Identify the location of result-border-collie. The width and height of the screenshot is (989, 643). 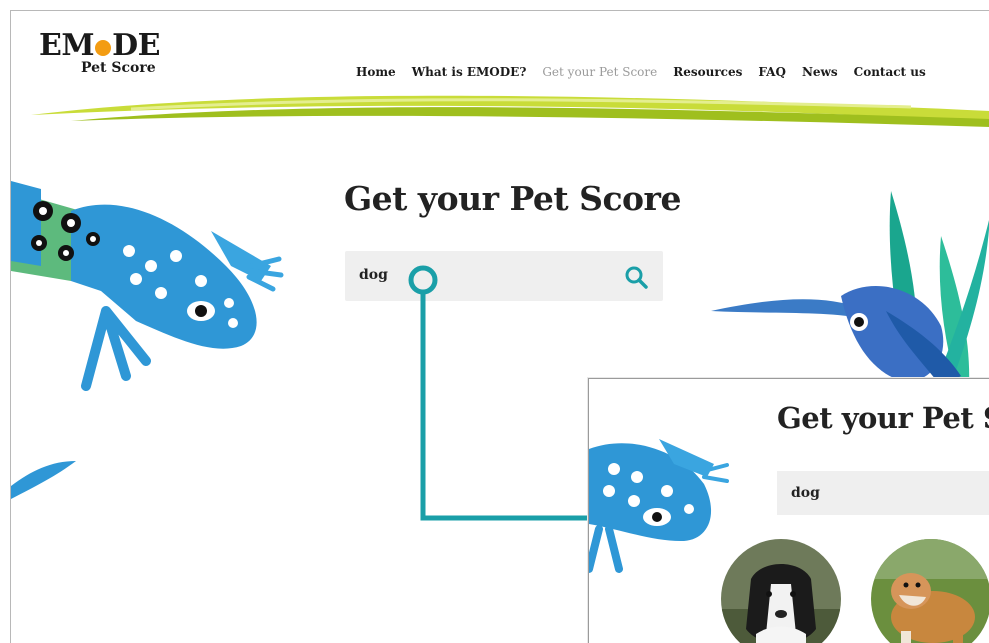
(781, 591).